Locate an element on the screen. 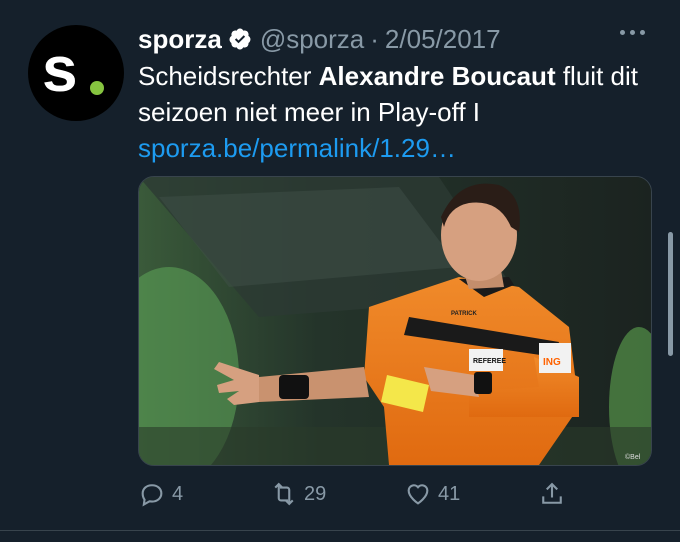  reply-button: 4 is located at coordinates (160, 494).